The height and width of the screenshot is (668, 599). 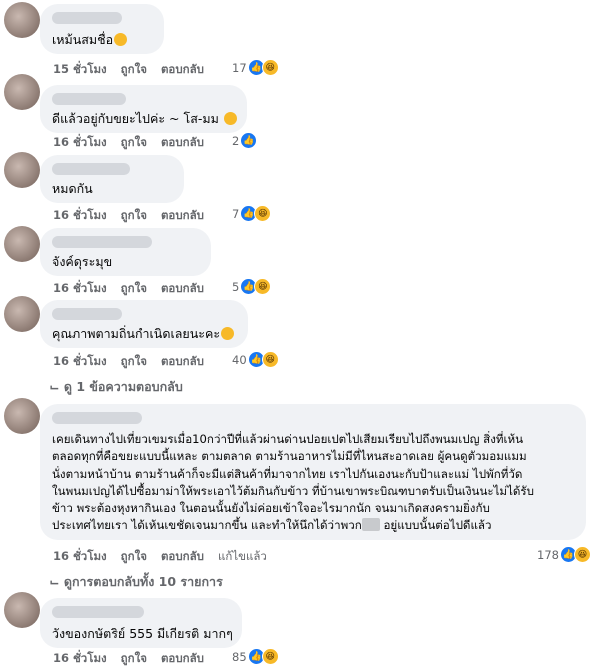 I want to click on view-replies-link: ⌙ ดู 1 ข้อความตอบกลับ, so click(x=116, y=387).